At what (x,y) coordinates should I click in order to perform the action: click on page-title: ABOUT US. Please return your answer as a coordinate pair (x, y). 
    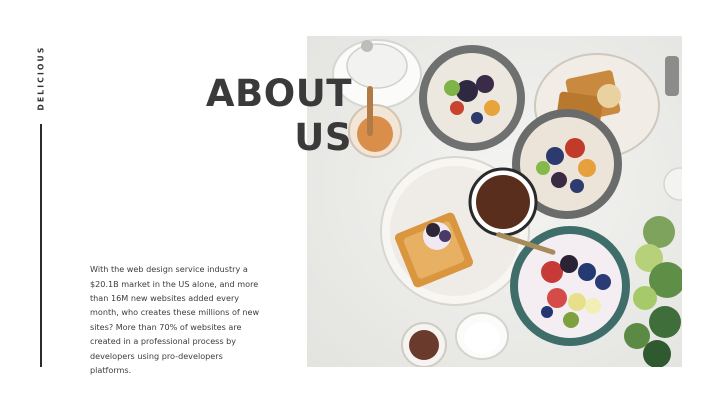
    Looking at the image, I should click on (279, 116).